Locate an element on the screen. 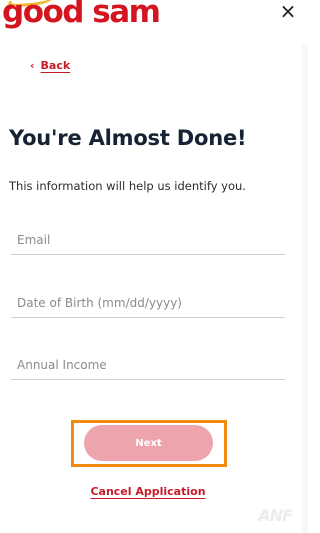 The height and width of the screenshot is (533, 320). page-title: You're Almost Done! is located at coordinates (128, 138).